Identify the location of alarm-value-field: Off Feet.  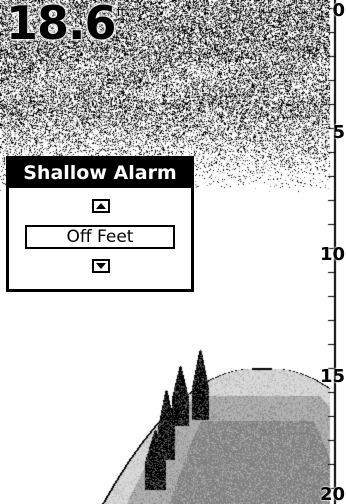
(100, 237).